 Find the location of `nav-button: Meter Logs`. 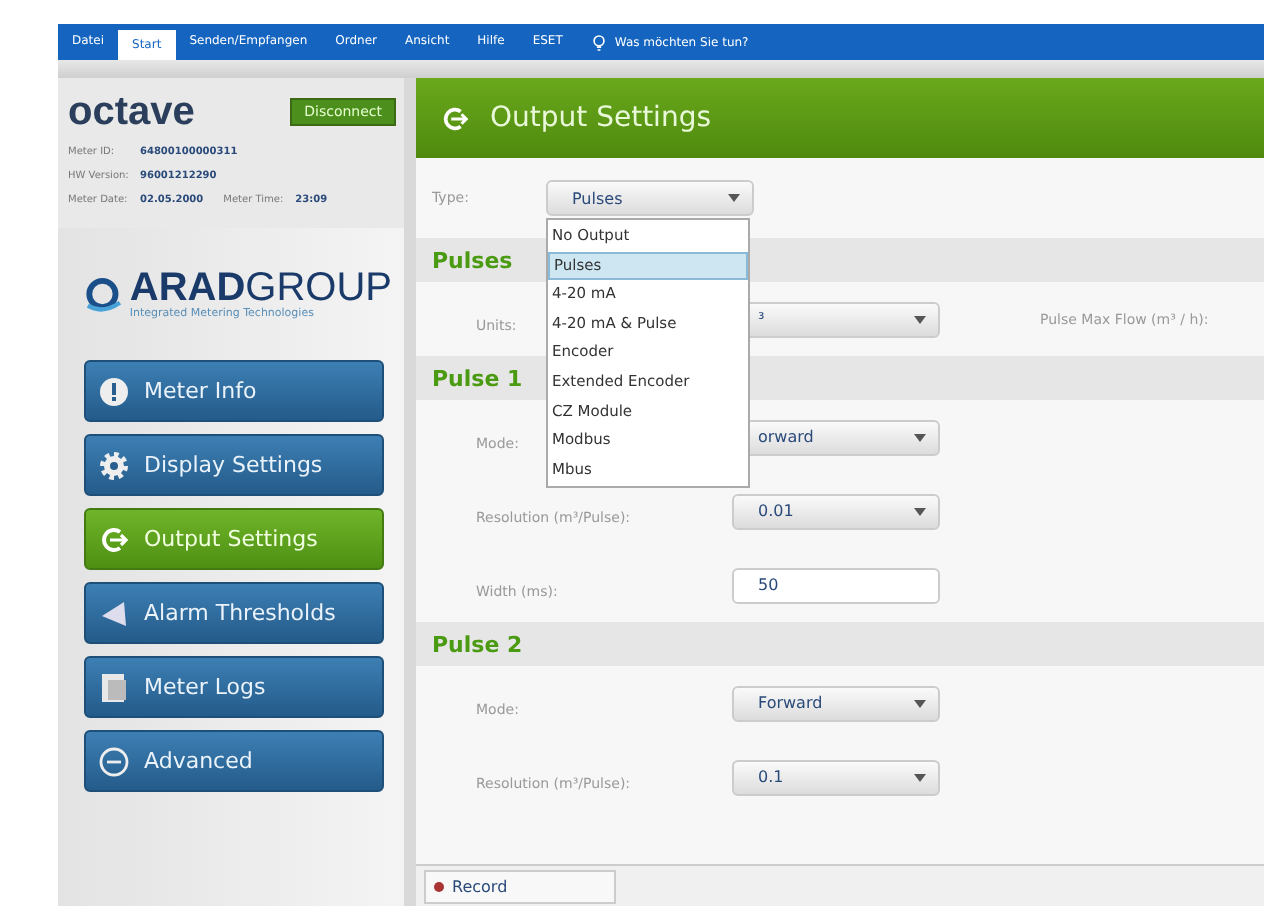

nav-button: Meter Logs is located at coordinates (234, 687).